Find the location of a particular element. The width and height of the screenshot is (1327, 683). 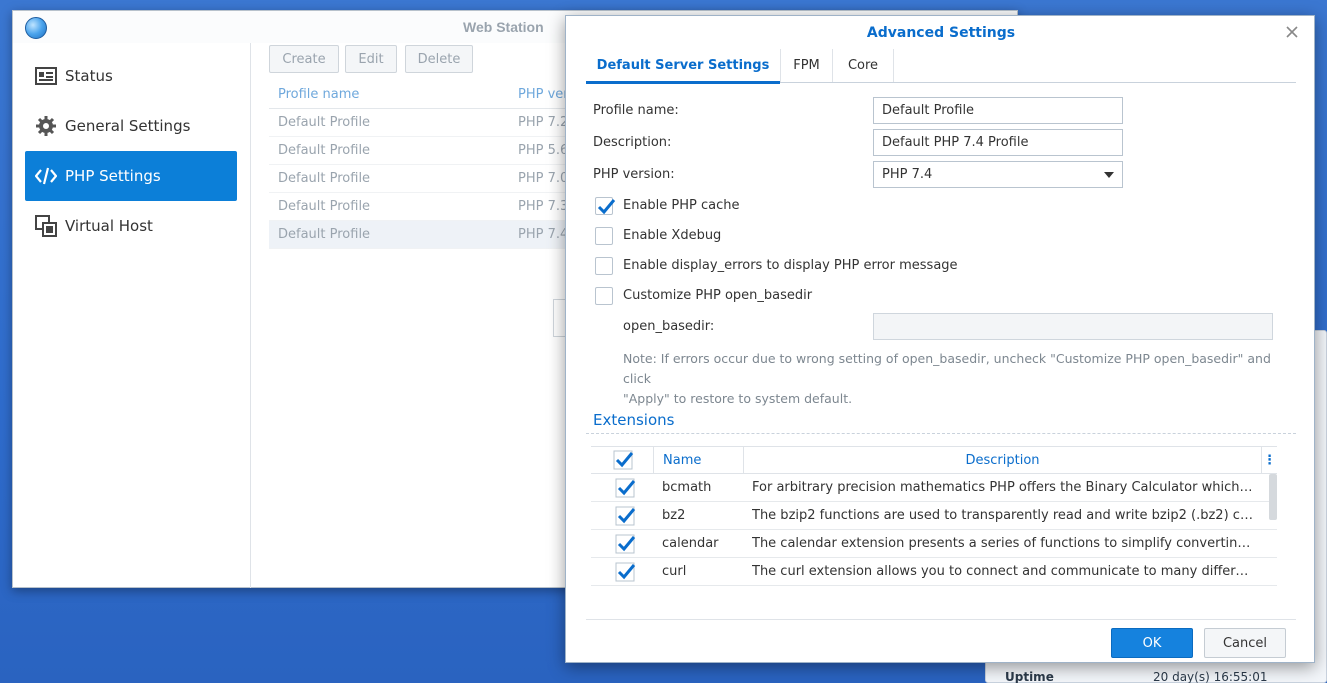

open-basedir-field is located at coordinates (1073, 326).